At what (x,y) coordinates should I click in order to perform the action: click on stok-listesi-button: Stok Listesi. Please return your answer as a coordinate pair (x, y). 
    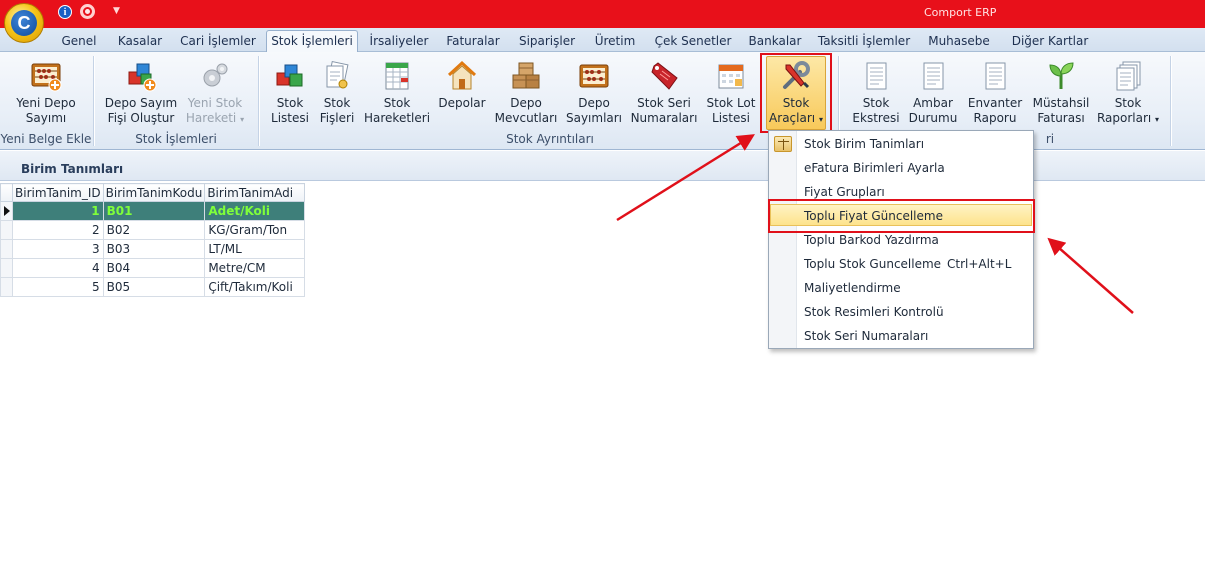
    Looking at the image, I should click on (290, 93).